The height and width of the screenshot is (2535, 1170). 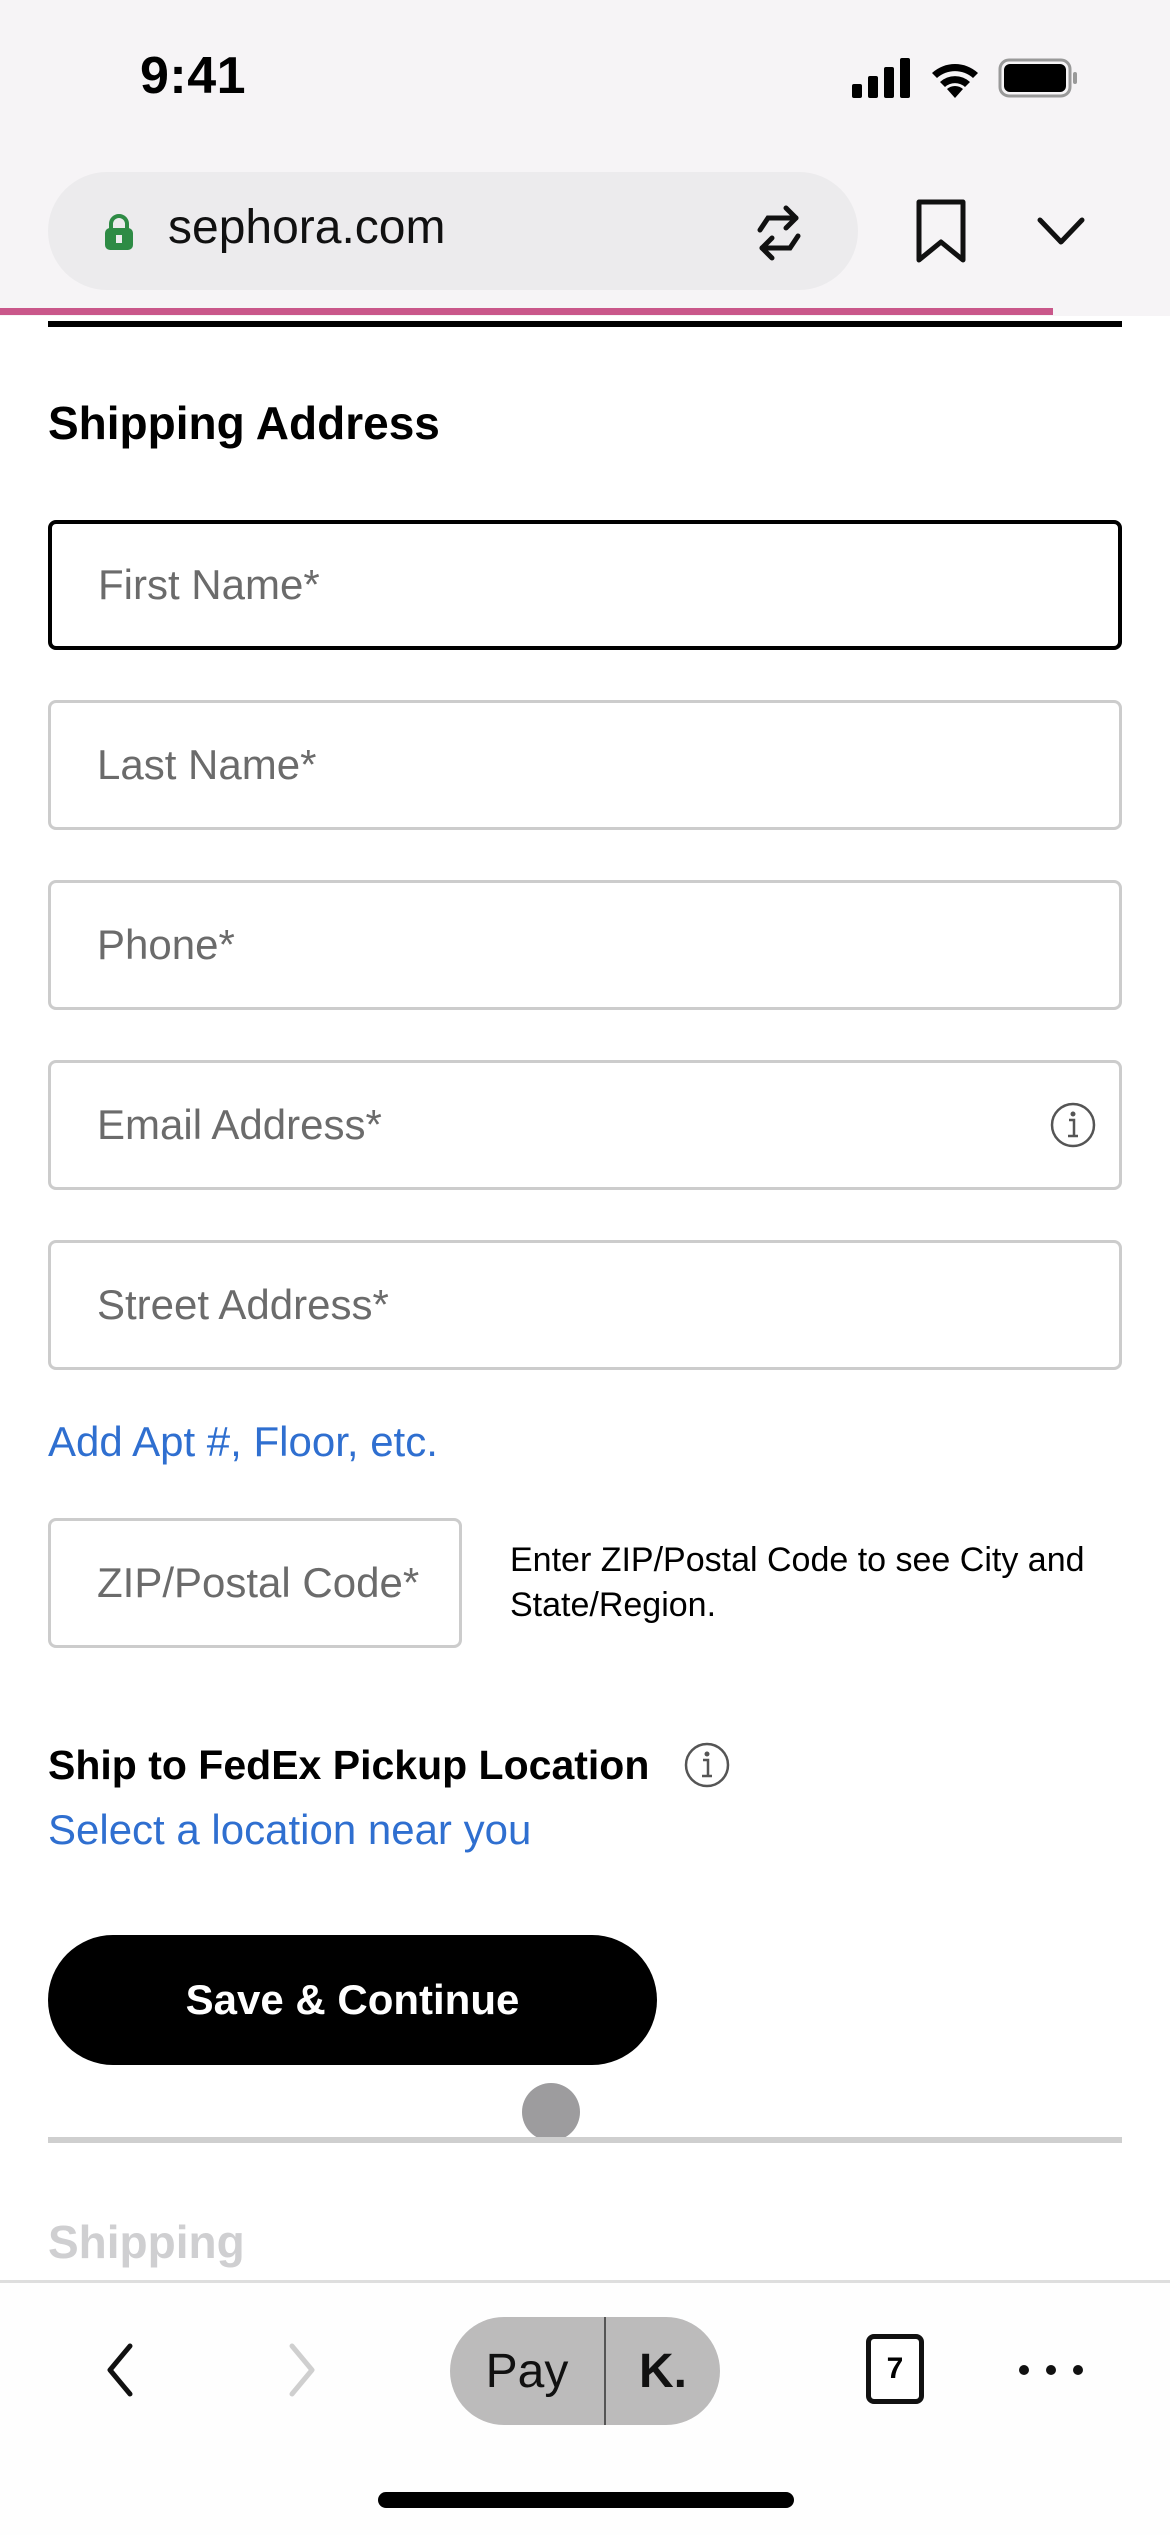 What do you see at coordinates (193, 76) in the screenshot?
I see `status-time: 9:41` at bounding box center [193, 76].